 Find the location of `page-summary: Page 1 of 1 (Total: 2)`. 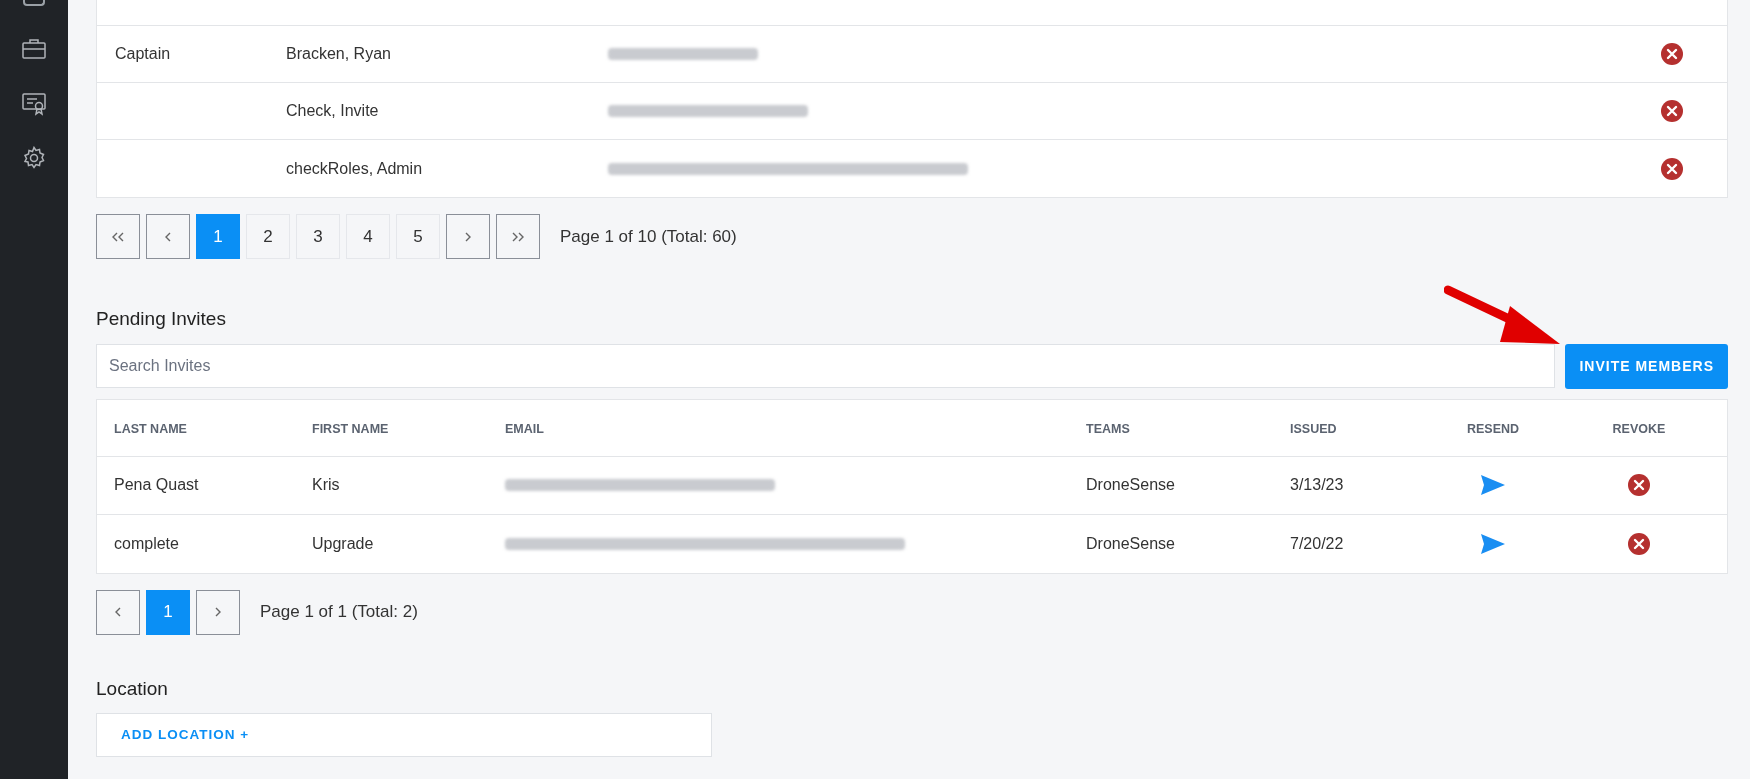

page-summary: Page 1 of 1 (Total: 2) is located at coordinates (339, 612).